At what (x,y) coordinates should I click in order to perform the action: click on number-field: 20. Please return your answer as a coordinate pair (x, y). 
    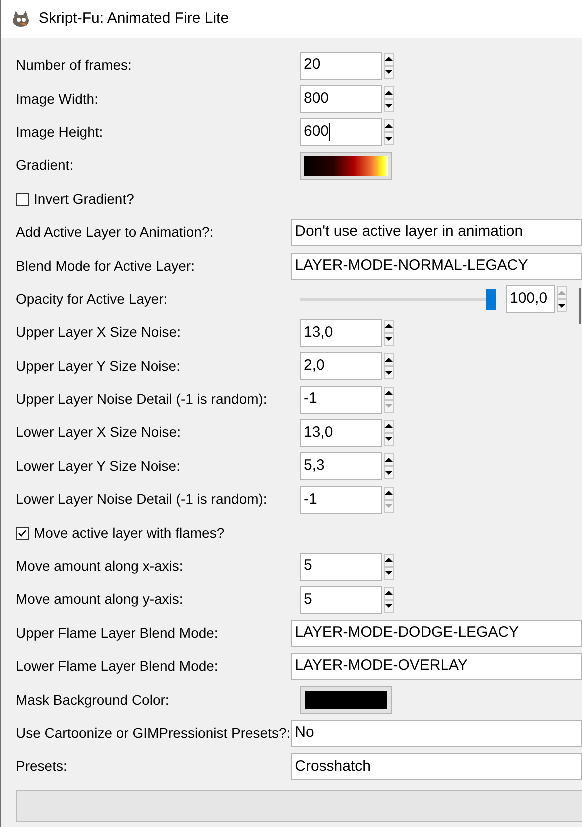
    Looking at the image, I should click on (341, 66).